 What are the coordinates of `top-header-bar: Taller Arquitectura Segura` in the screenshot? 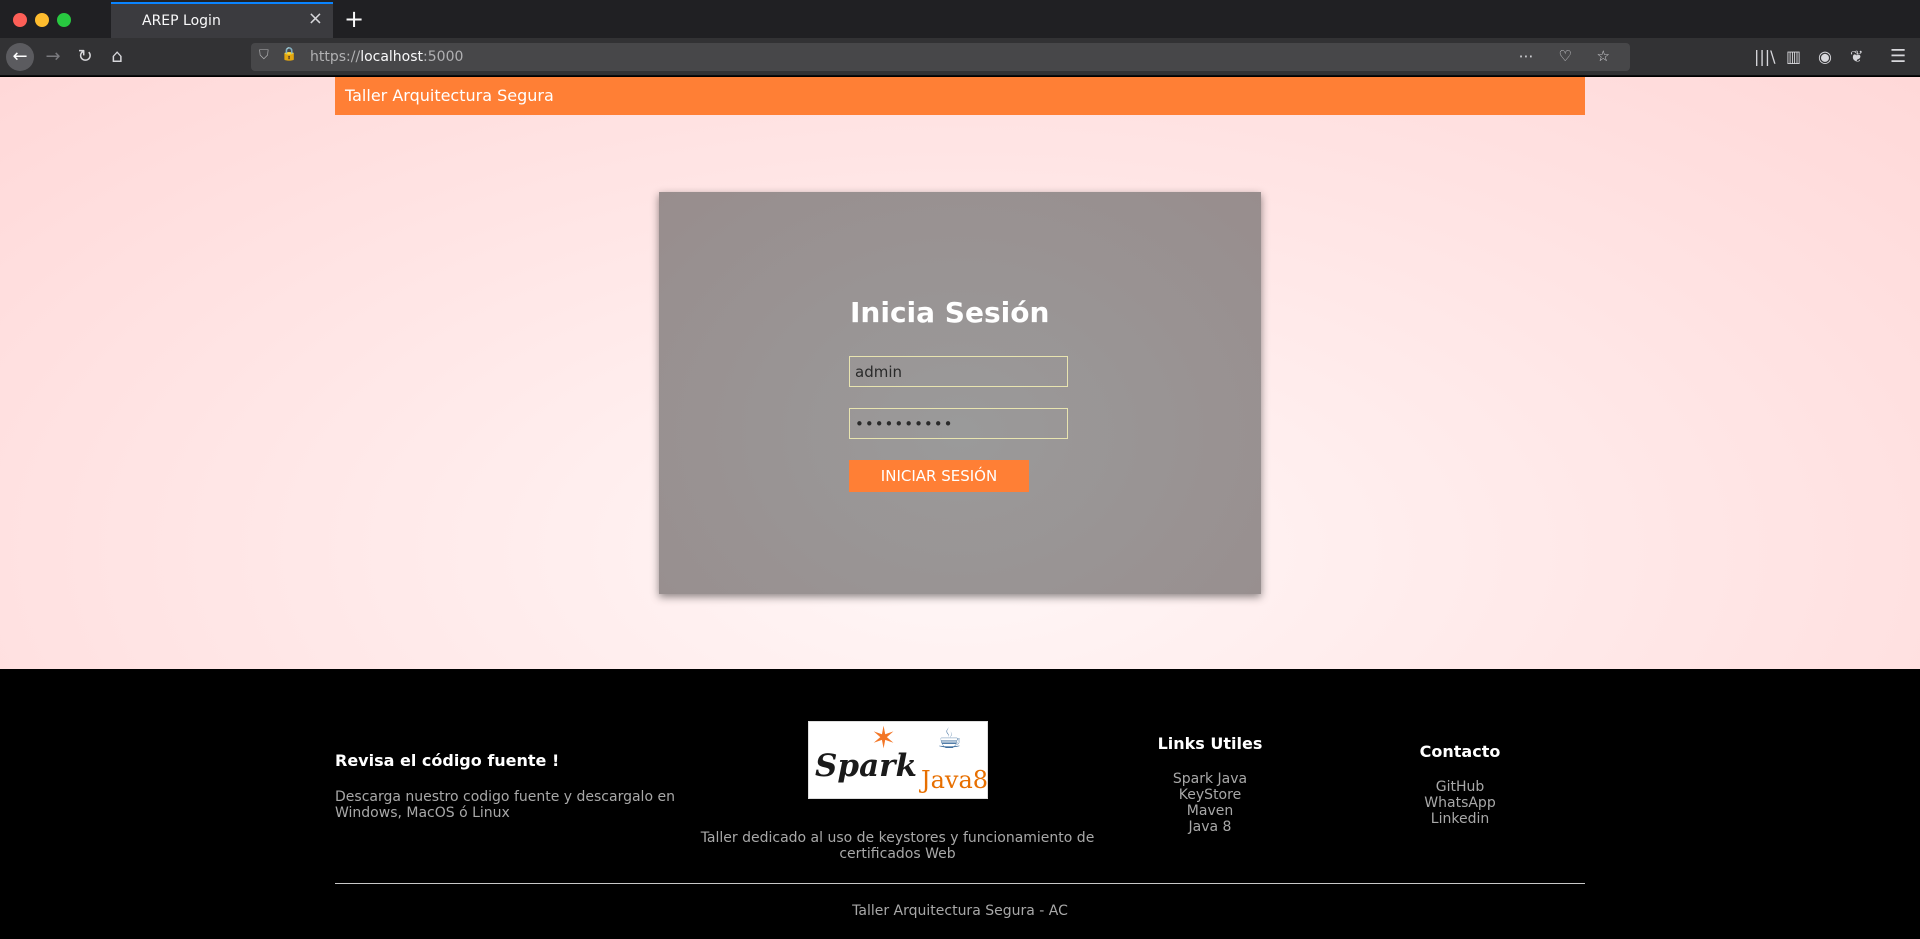 It's located at (960, 96).